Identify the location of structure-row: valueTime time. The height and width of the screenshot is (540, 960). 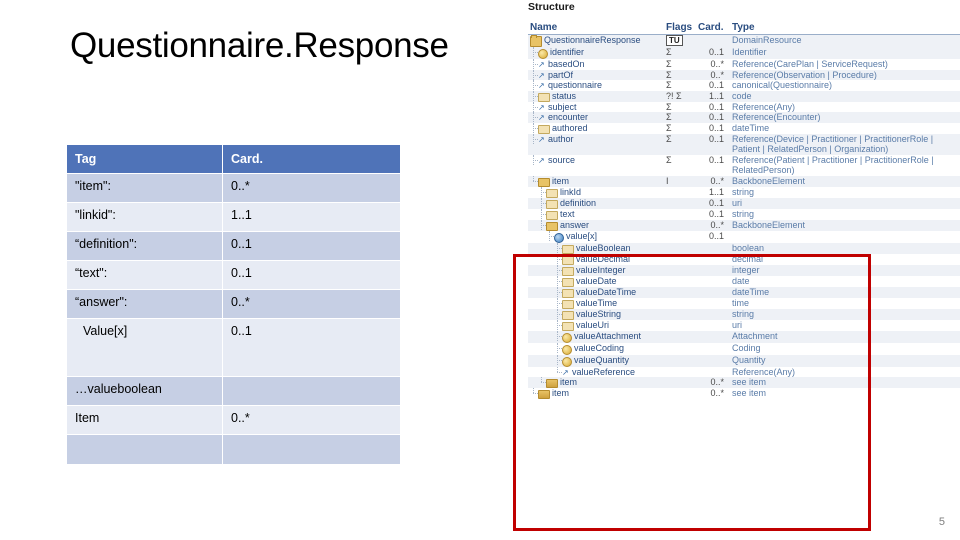
(744, 303).